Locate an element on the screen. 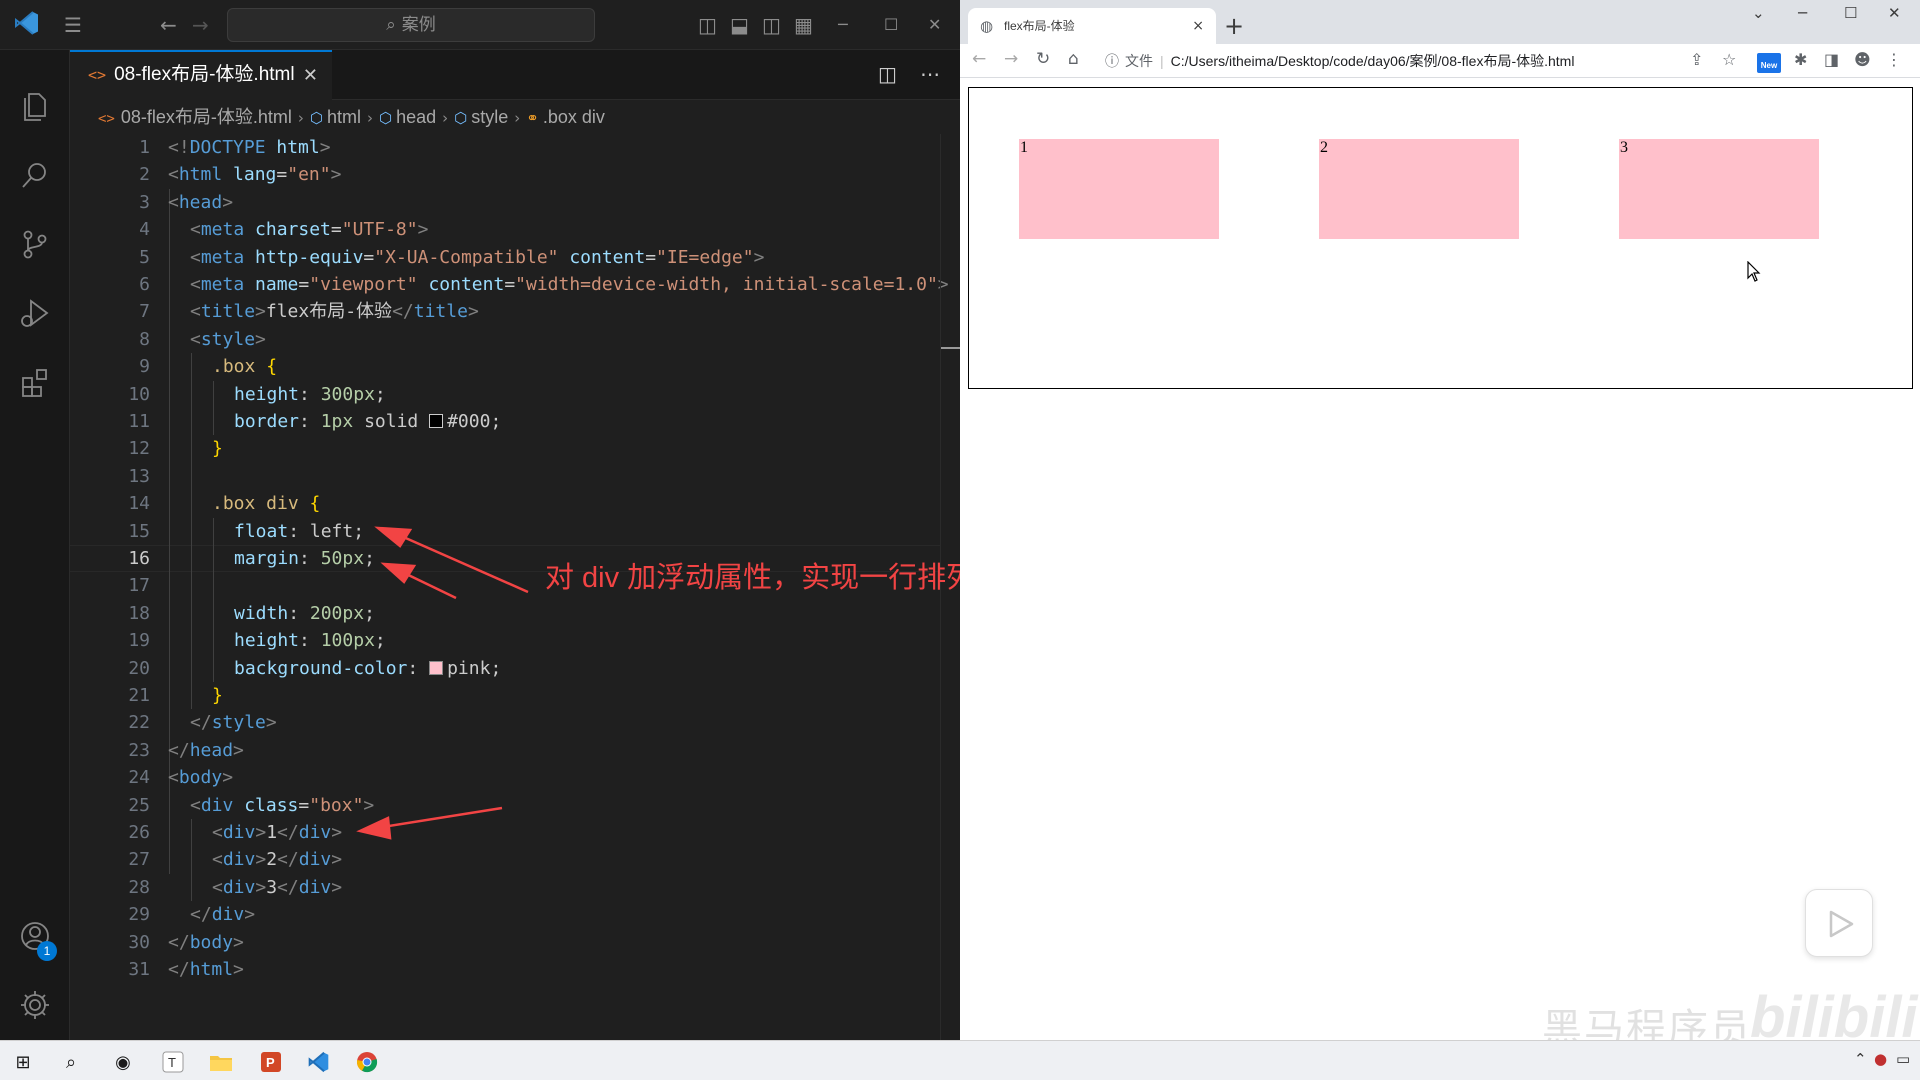 Image resolution: width=1920 pixels, height=1080 pixels. line-number: 27 is located at coordinates (139, 860).